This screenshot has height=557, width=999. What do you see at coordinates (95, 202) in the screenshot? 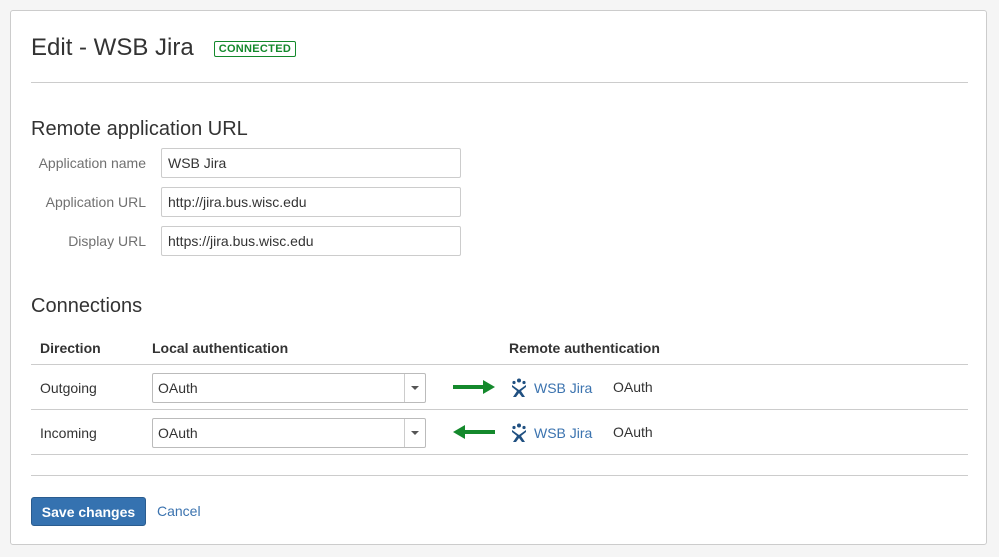
I see `application-url-label: Application URL` at bounding box center [95, 202].